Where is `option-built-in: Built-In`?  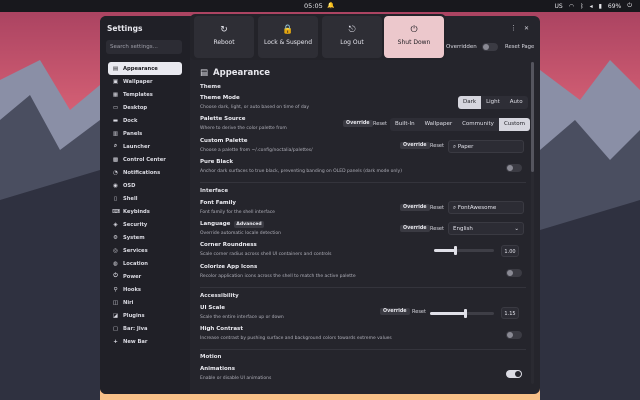 option-built-in: Built-In is located at coordinates (405, 124).